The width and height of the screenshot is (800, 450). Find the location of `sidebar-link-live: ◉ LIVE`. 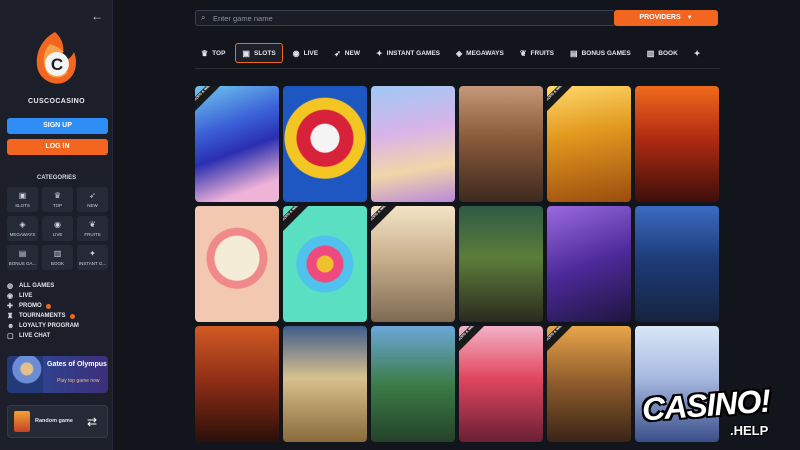

sidebar-link-live: ◉ LIVE is located at coordinates (57, 296).